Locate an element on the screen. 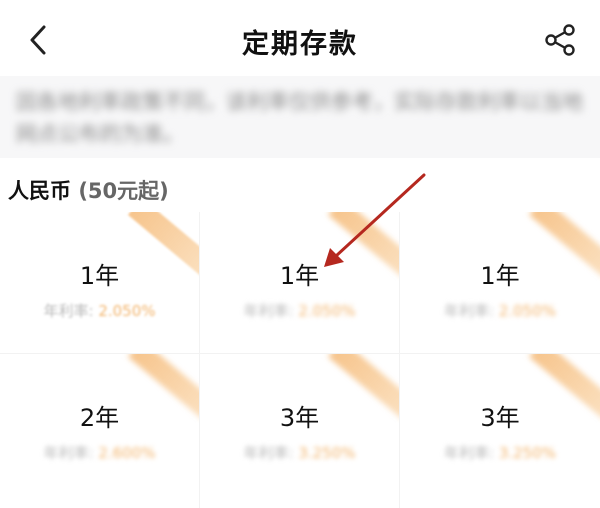  rate-value: 2.600% is located at coordinates (127, 453).